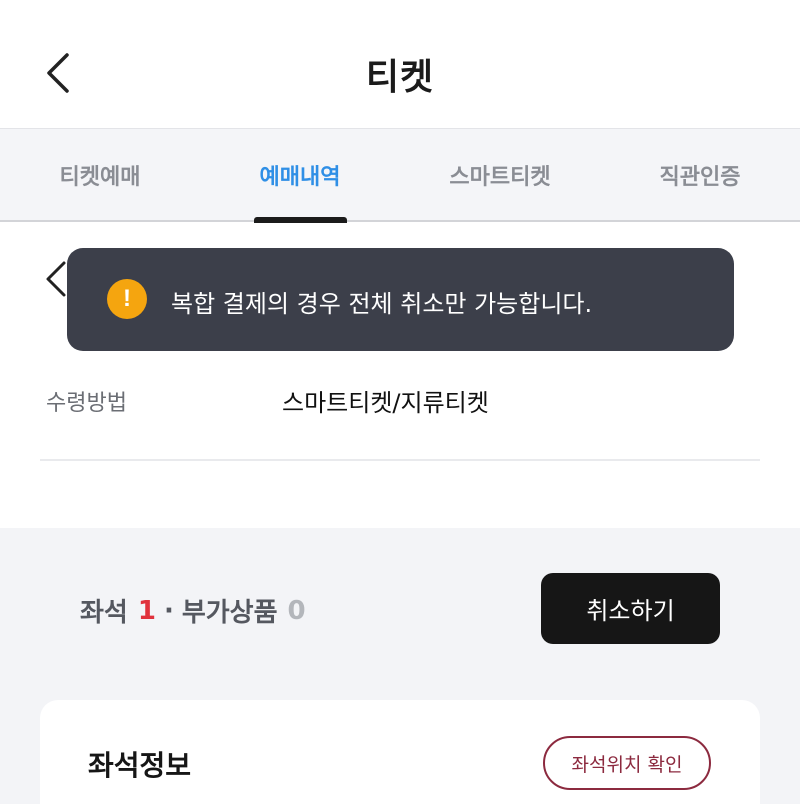 This screenshot has height=804, width=800. What do you see at coordinates (385, 403) in the screenshot?
I see `receive-method-value: 스마트티켓/지류티켓` at bounding box center [385, 403].